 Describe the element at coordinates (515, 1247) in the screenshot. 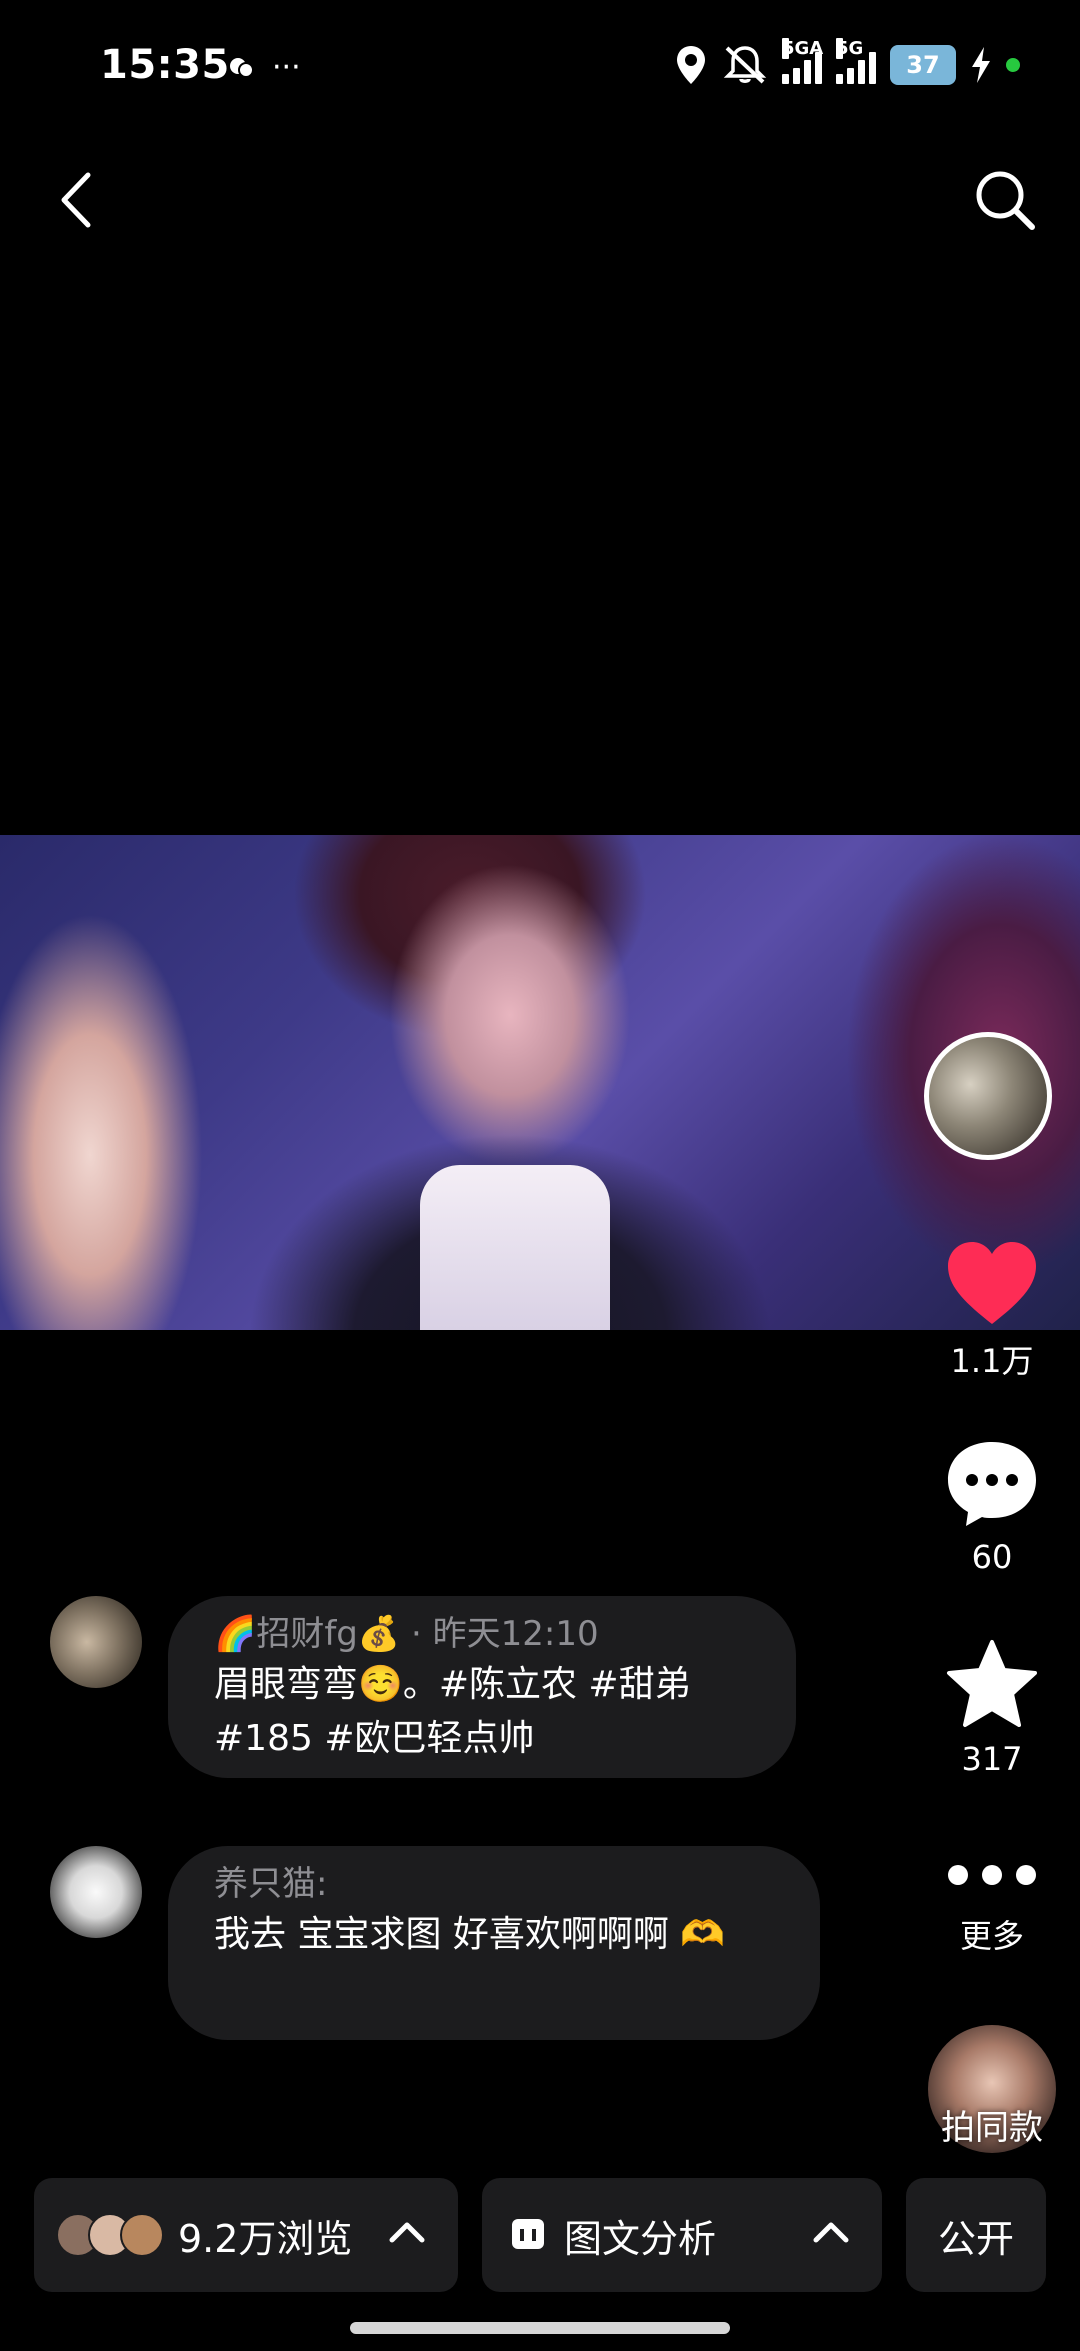

I see `video-figure-collar` at that location.